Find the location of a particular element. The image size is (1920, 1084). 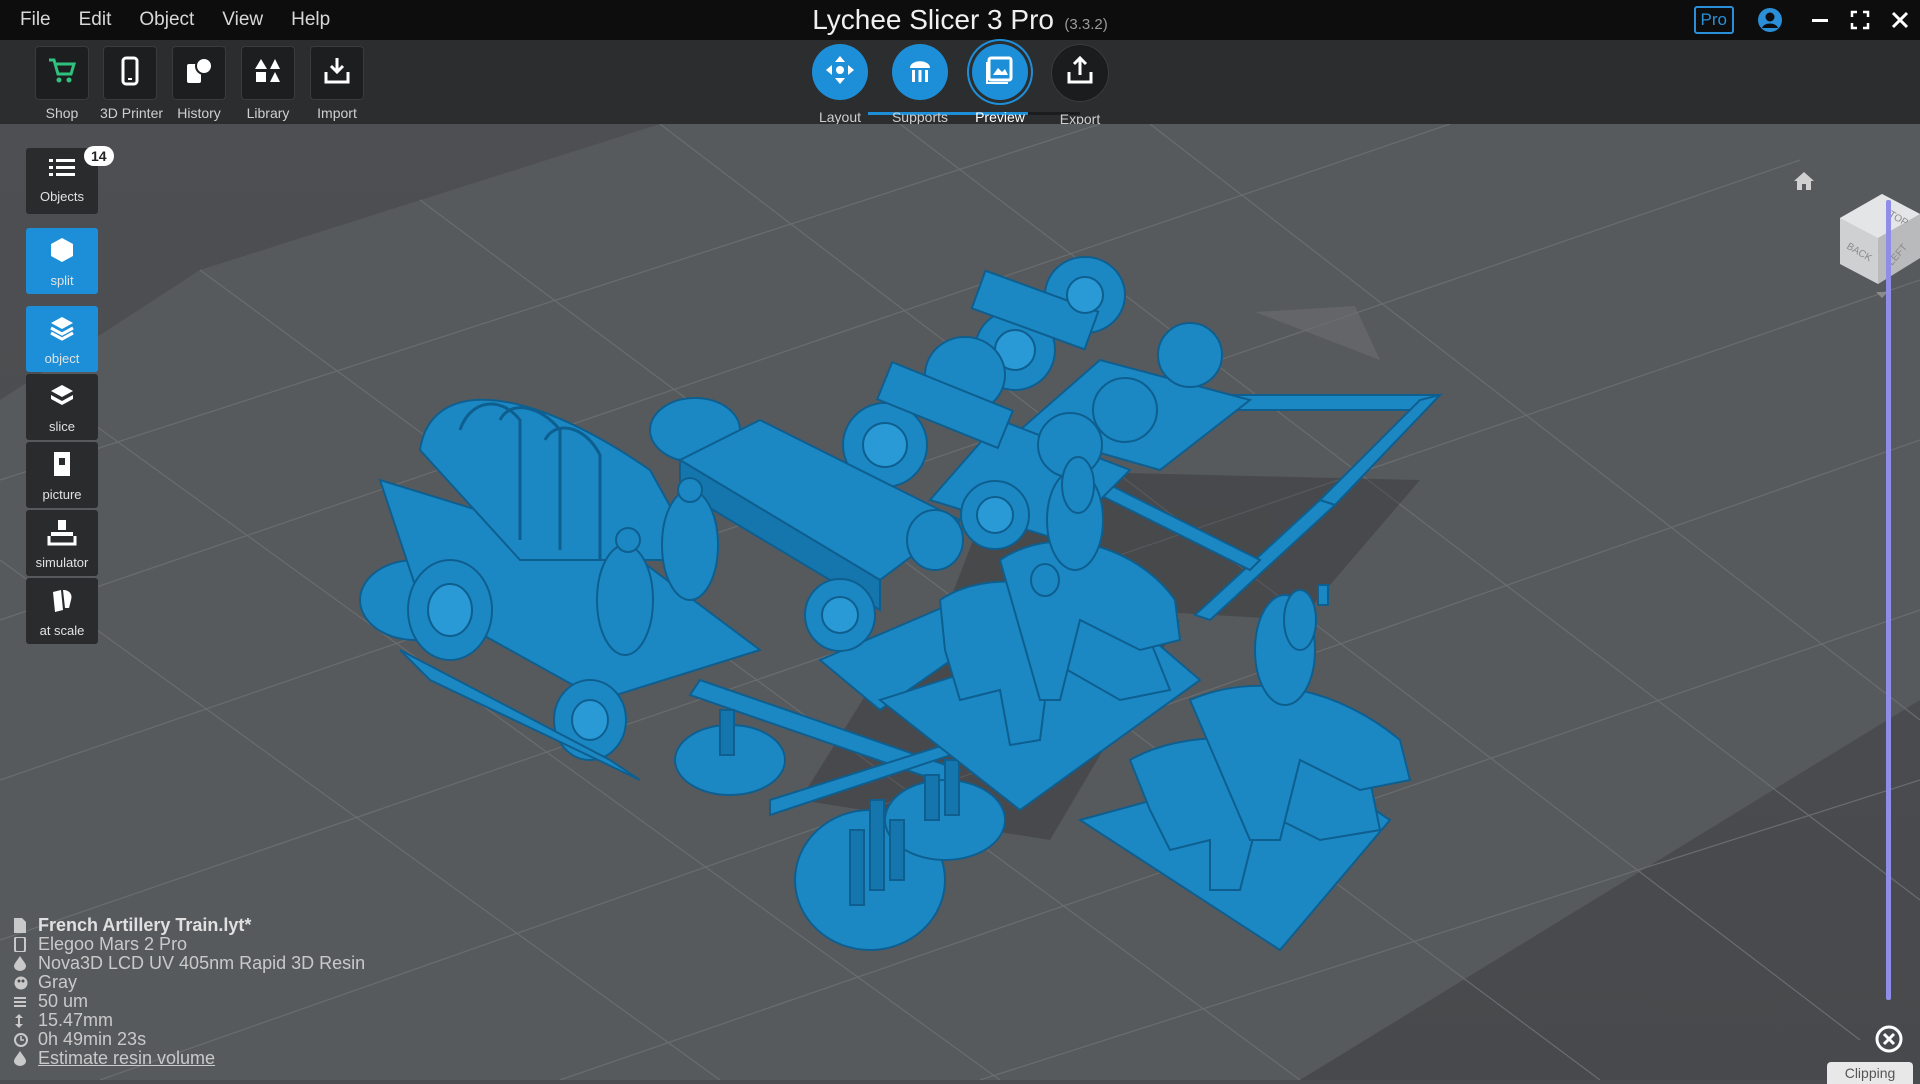

3d-printer-label: 3D Printer is located at coordinates (132, 113).